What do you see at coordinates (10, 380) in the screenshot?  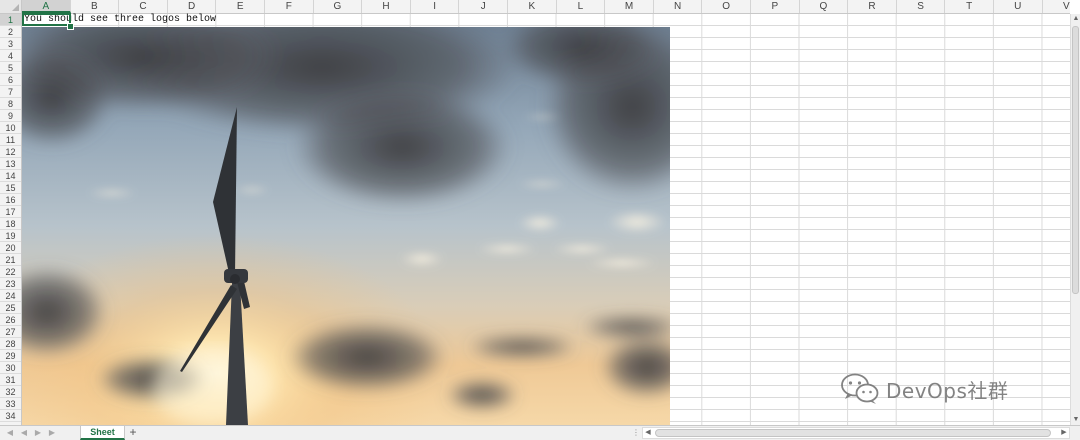 I see `row-header-31: 31` at bounding box center [10, 380].